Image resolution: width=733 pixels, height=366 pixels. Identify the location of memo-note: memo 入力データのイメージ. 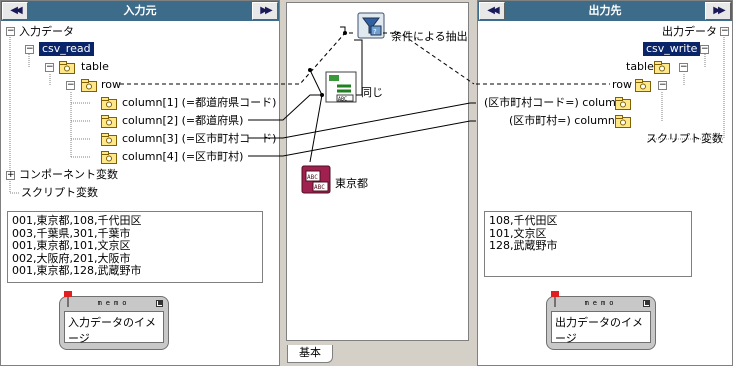
(114, 320).